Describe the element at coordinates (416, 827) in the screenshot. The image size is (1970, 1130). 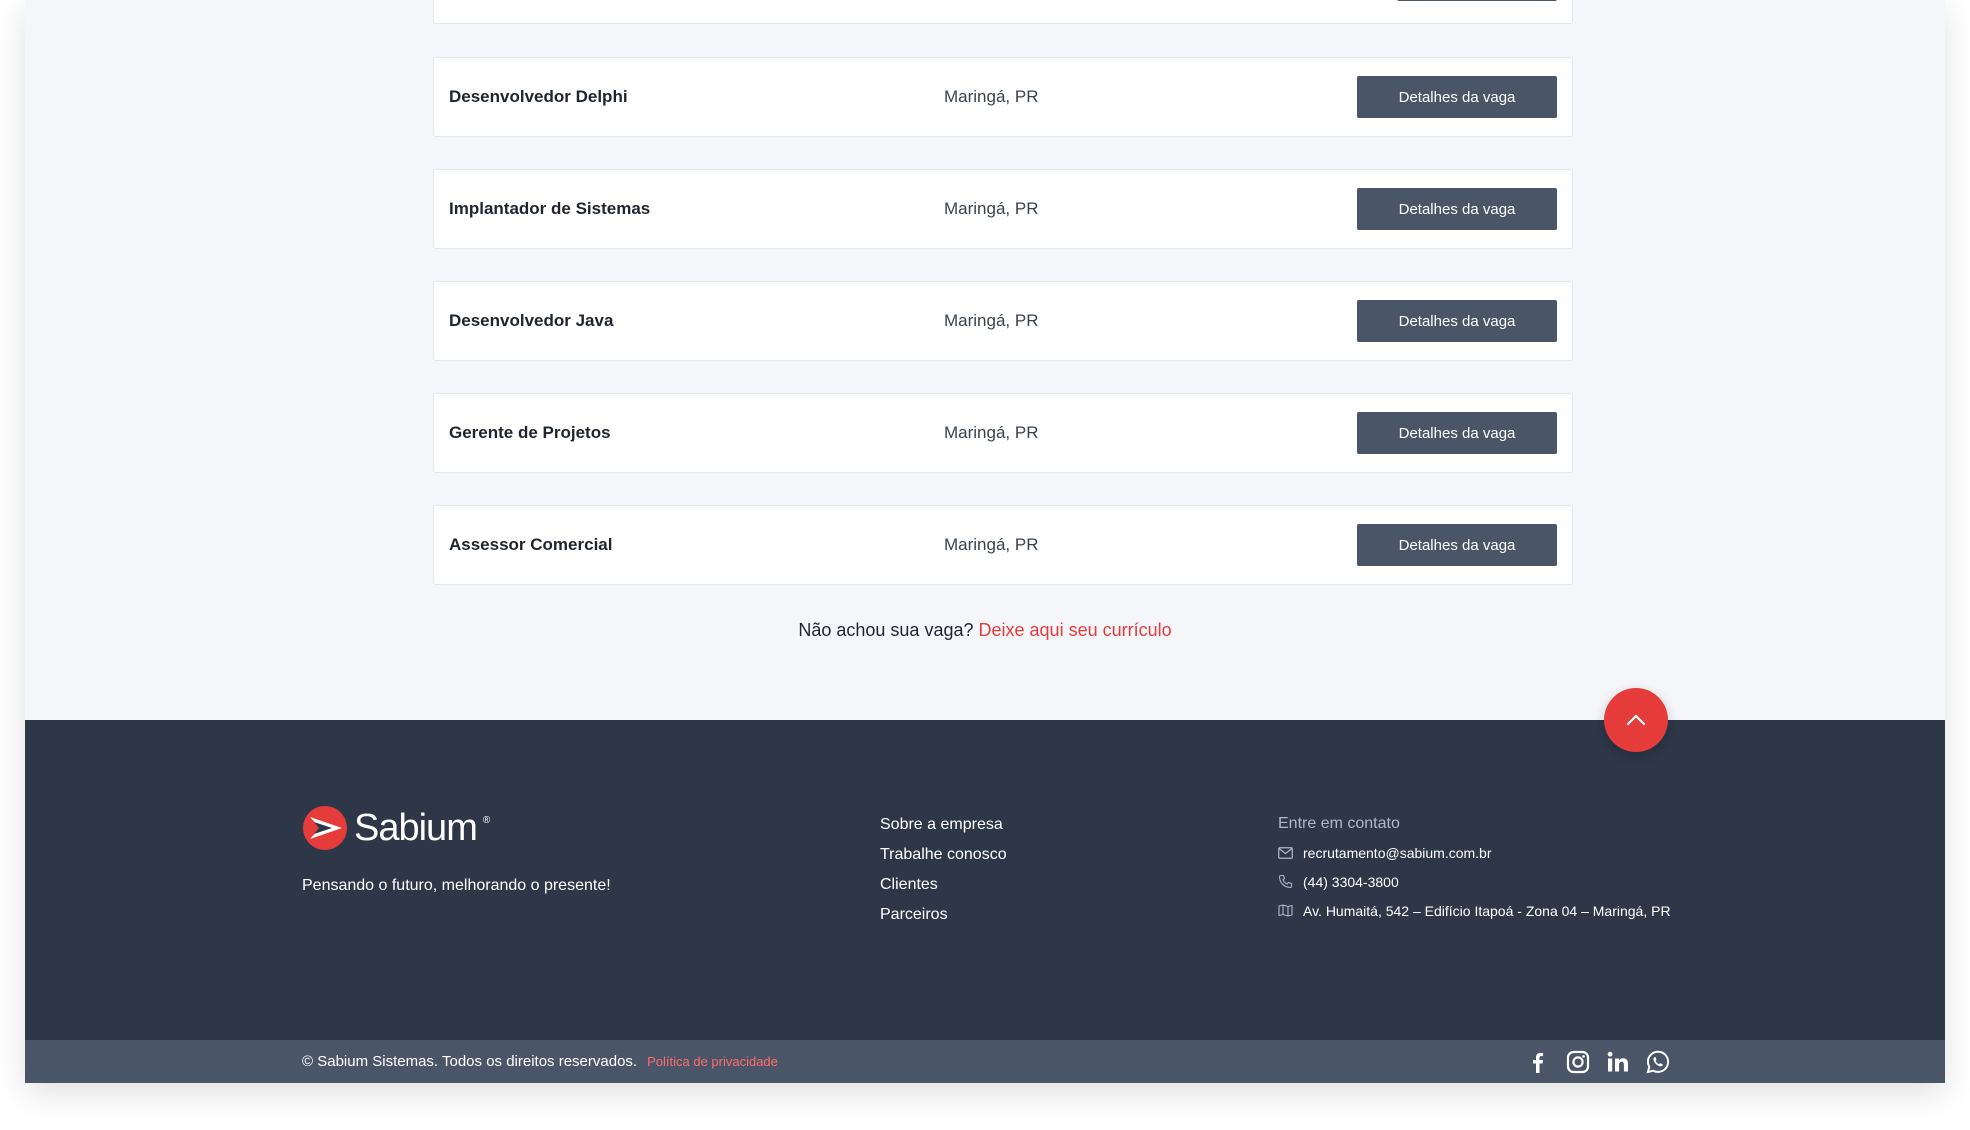
I see `logo-text: Sabium` at that location.